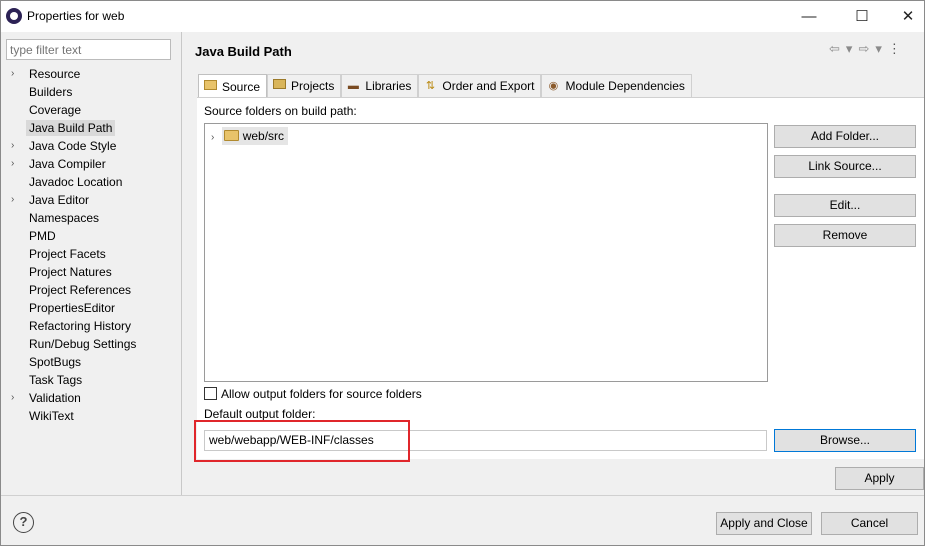 The image size is (939, 549). I want to click on tree-item: Project Natures, so click(92, 272).